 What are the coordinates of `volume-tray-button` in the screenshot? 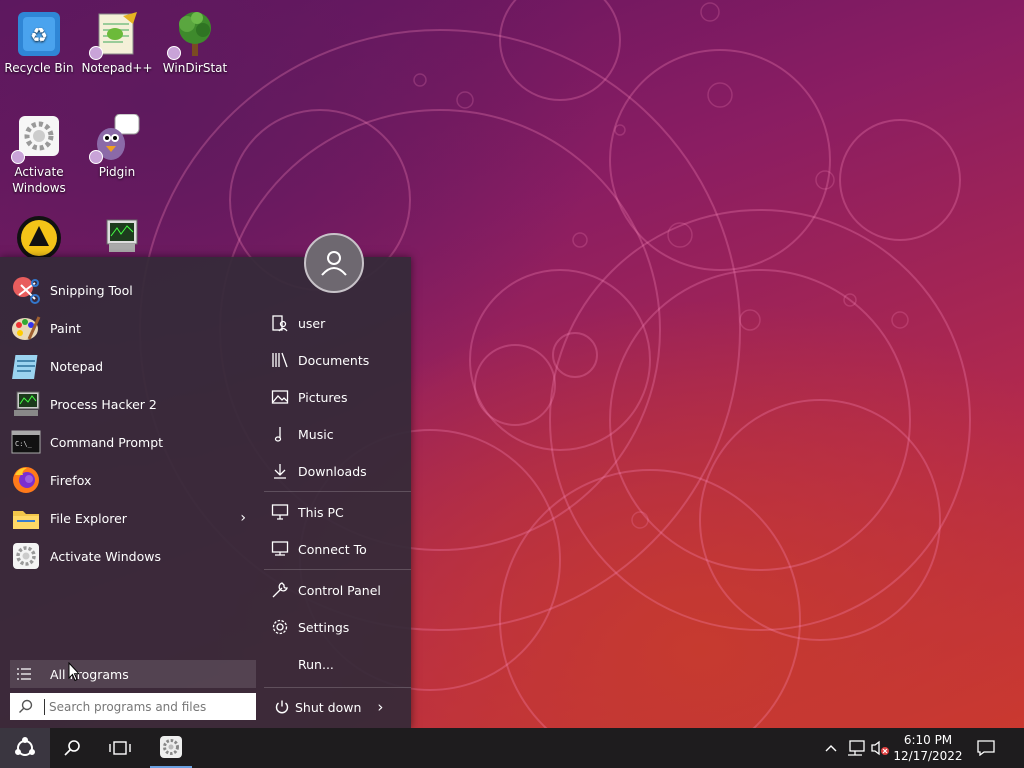 It's located at (880, 748).